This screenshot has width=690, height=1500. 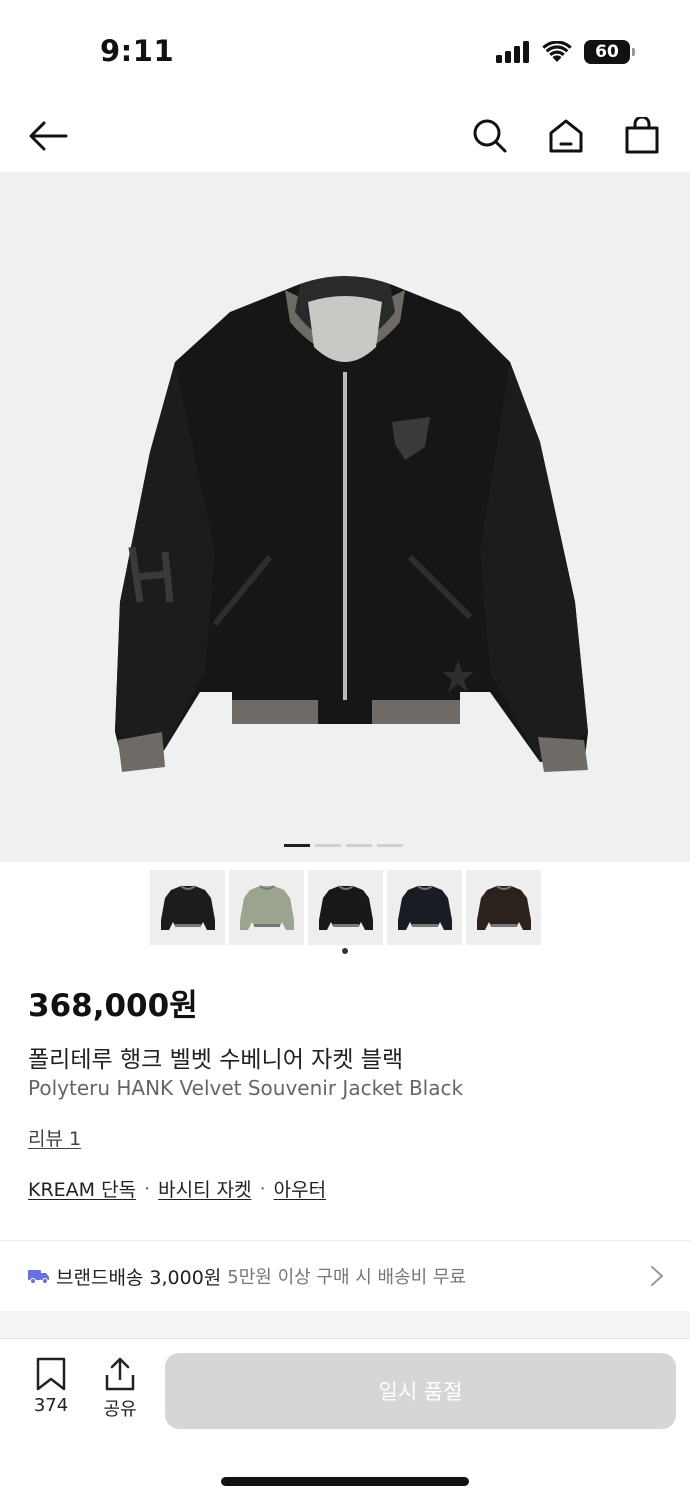 I want to click on app-header, so click(x=345, y=136).